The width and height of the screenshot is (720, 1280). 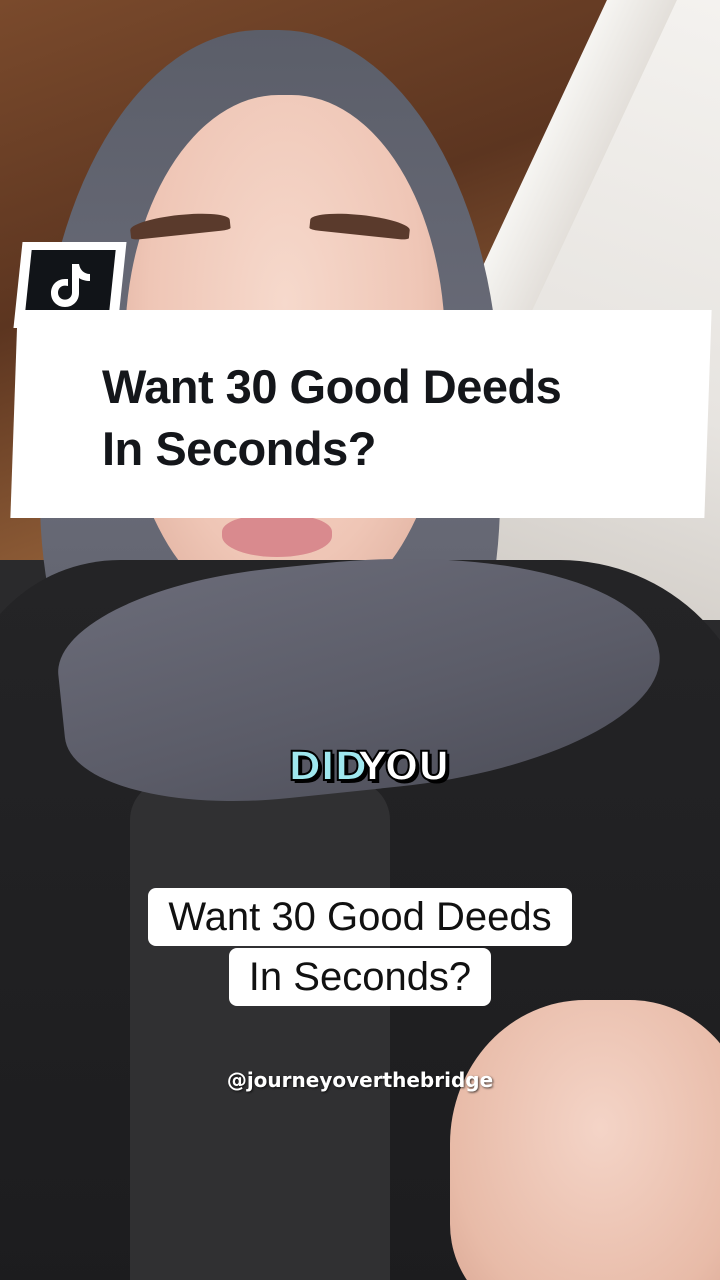 What do you see at coordinates (327, 767) in the screenshot?
I see `caption-word-highlighted: DID` at bounding box center [327, 767].